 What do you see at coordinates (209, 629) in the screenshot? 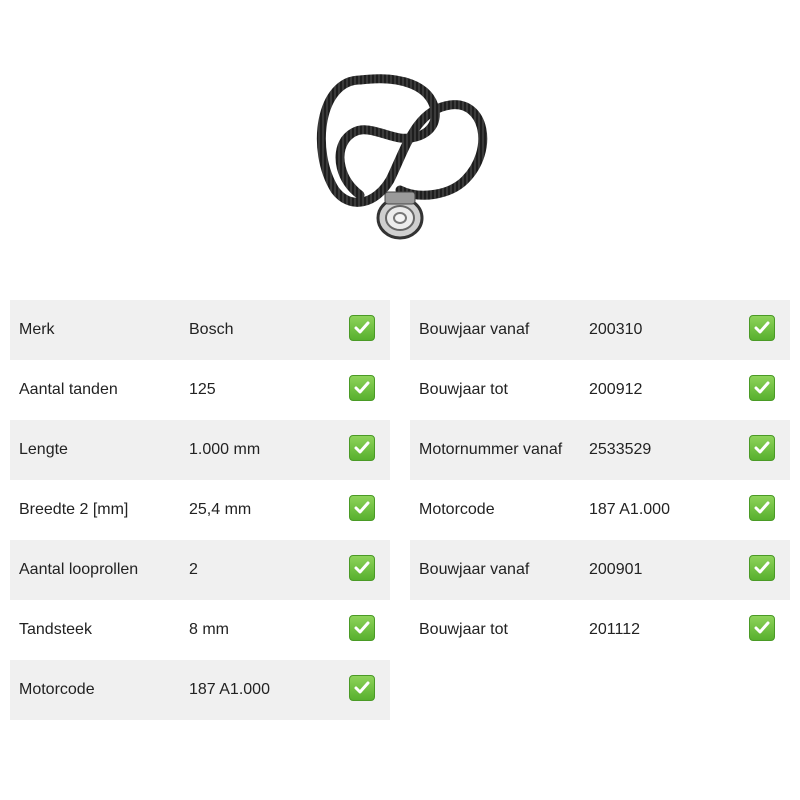
I see `spec-value: 8 mm` at bounding box center [209, 629].